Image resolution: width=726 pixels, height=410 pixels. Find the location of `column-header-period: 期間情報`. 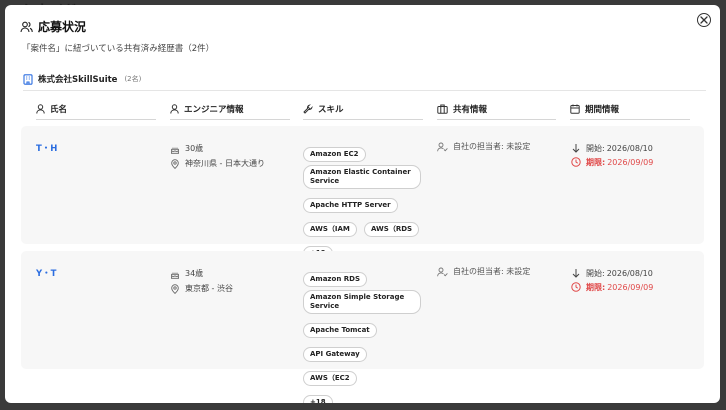

column-header-period: 期間情報 is located at coordinates (630, 109).